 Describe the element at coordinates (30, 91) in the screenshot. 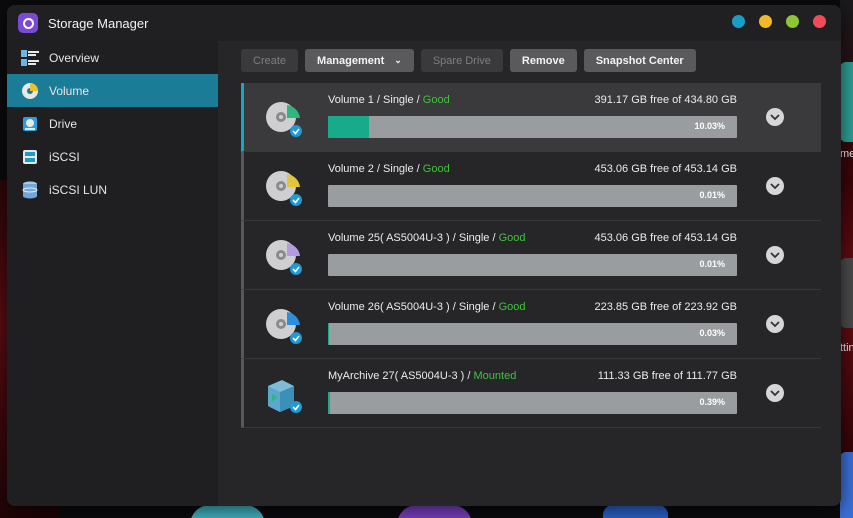

I see `volume-icon` at that location.